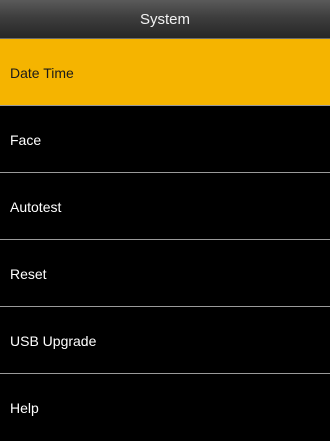  Describe the element at coordinates (53, 340) in the screenshot. I see `menu-item-label: USB Upgrade` at that location.